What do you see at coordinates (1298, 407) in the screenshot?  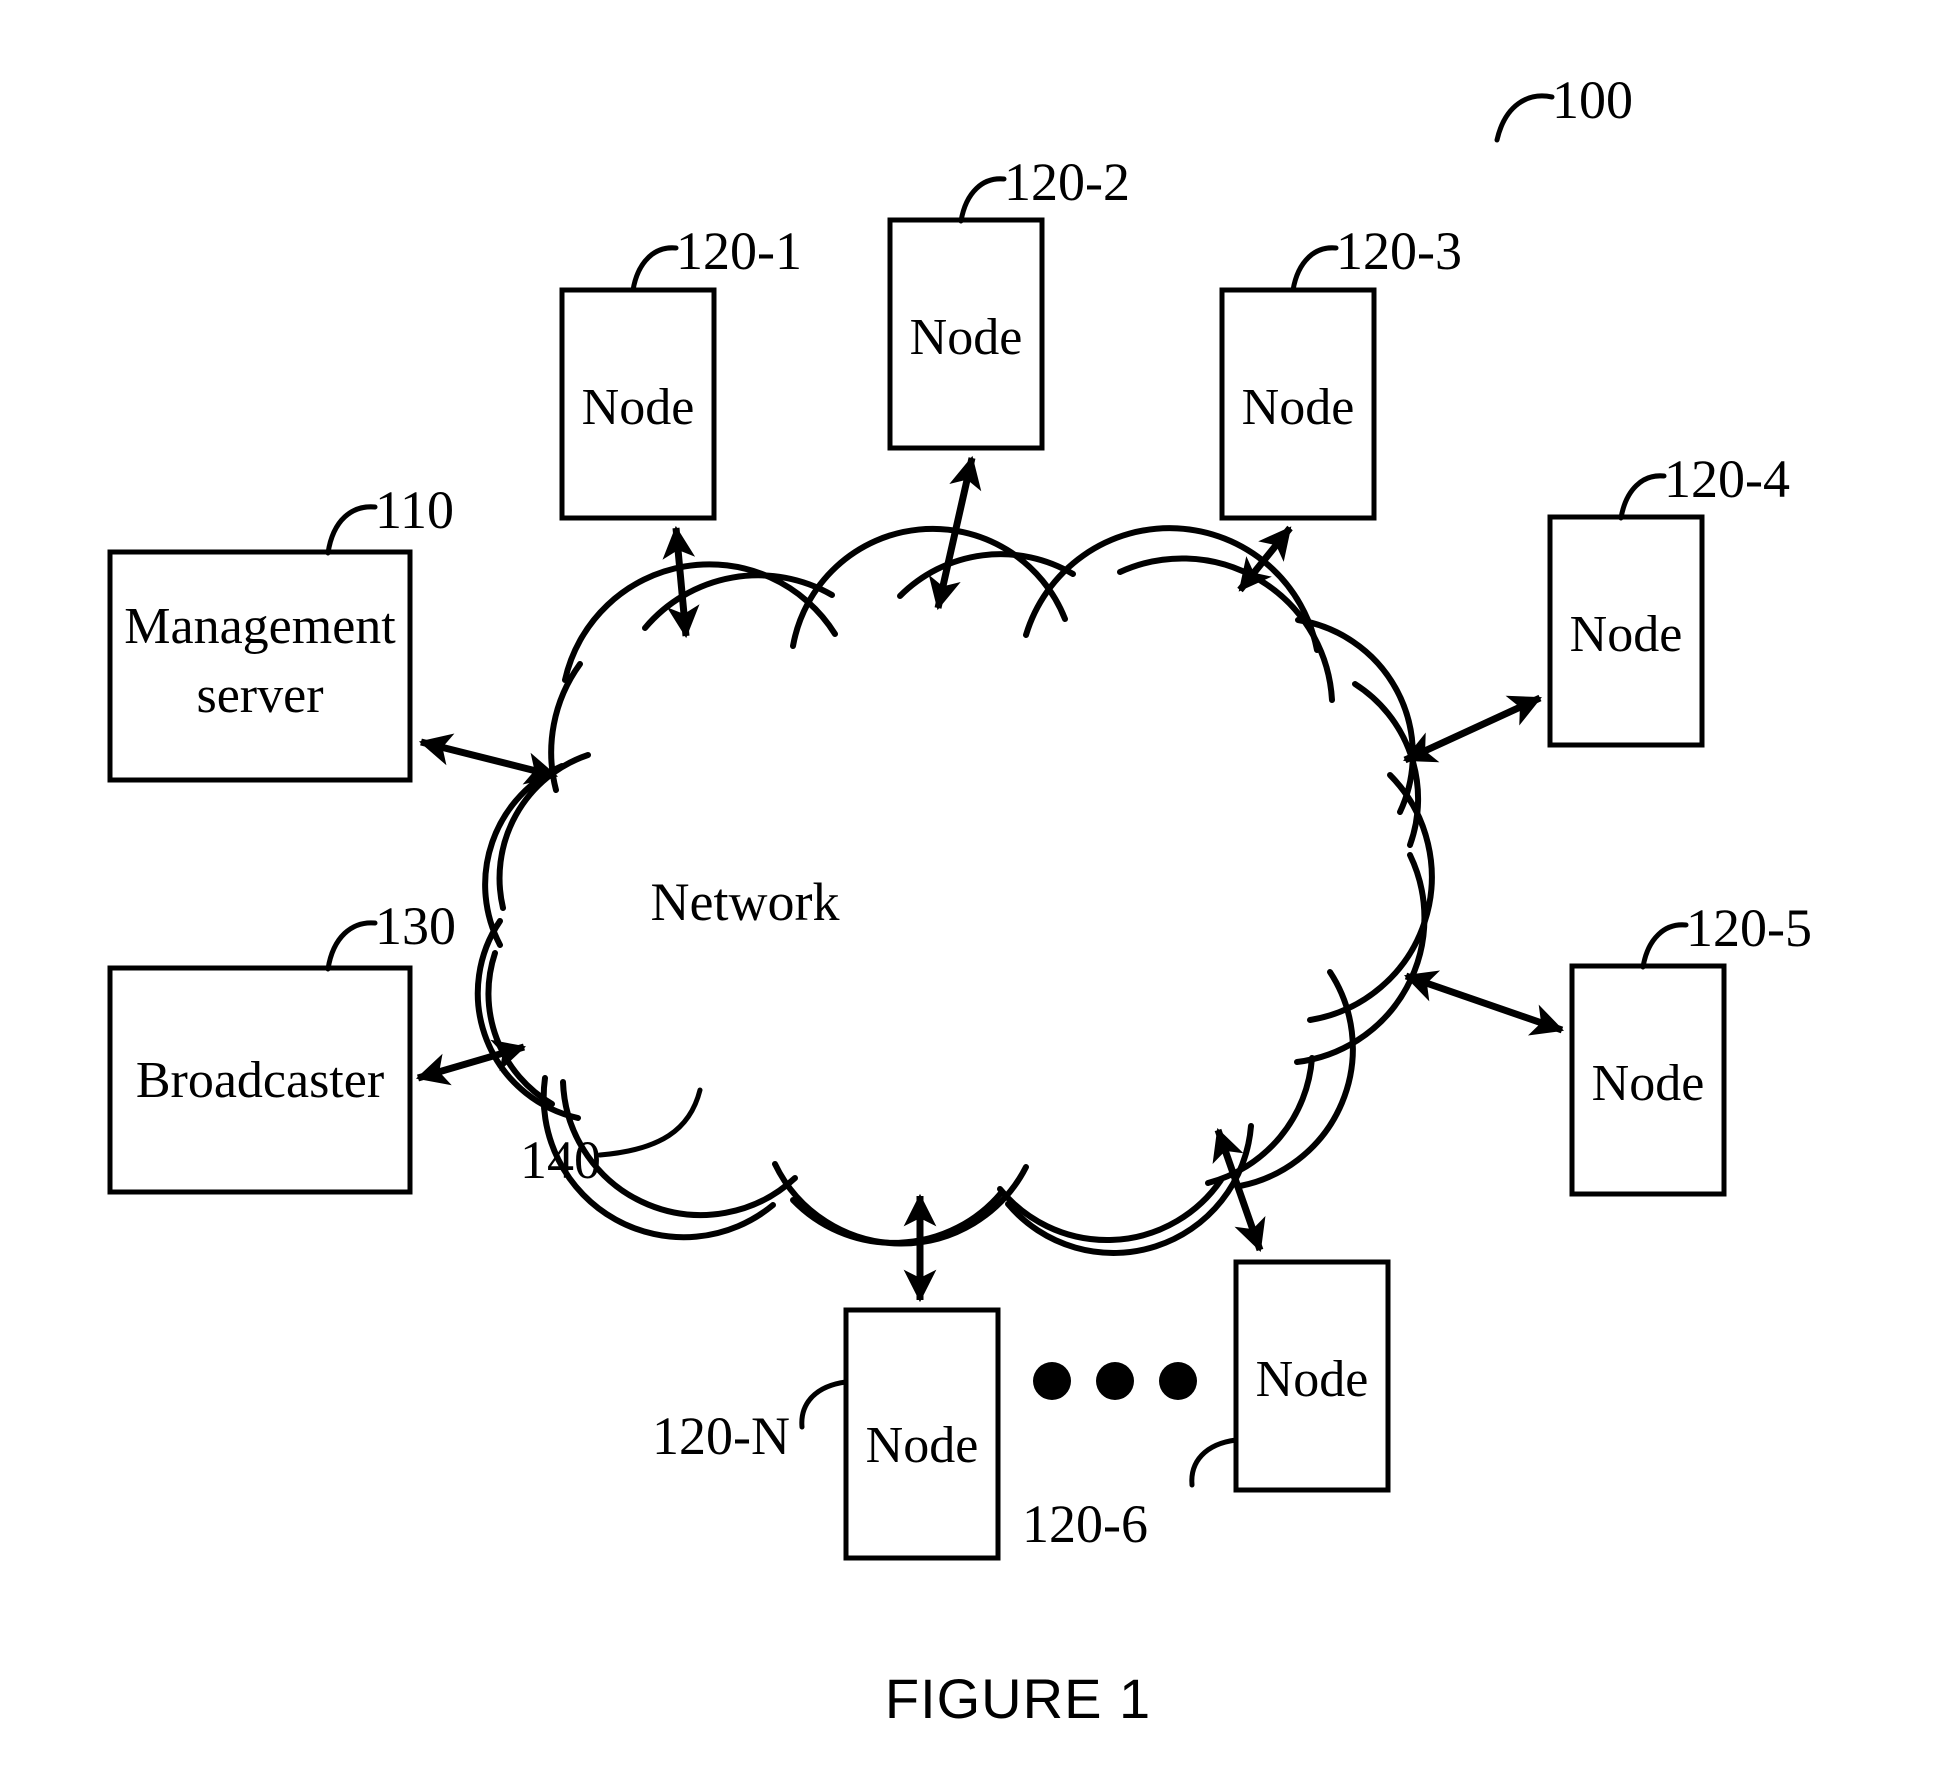 I see `node-120-3-label: Node` at bounding box center [1298, 407].